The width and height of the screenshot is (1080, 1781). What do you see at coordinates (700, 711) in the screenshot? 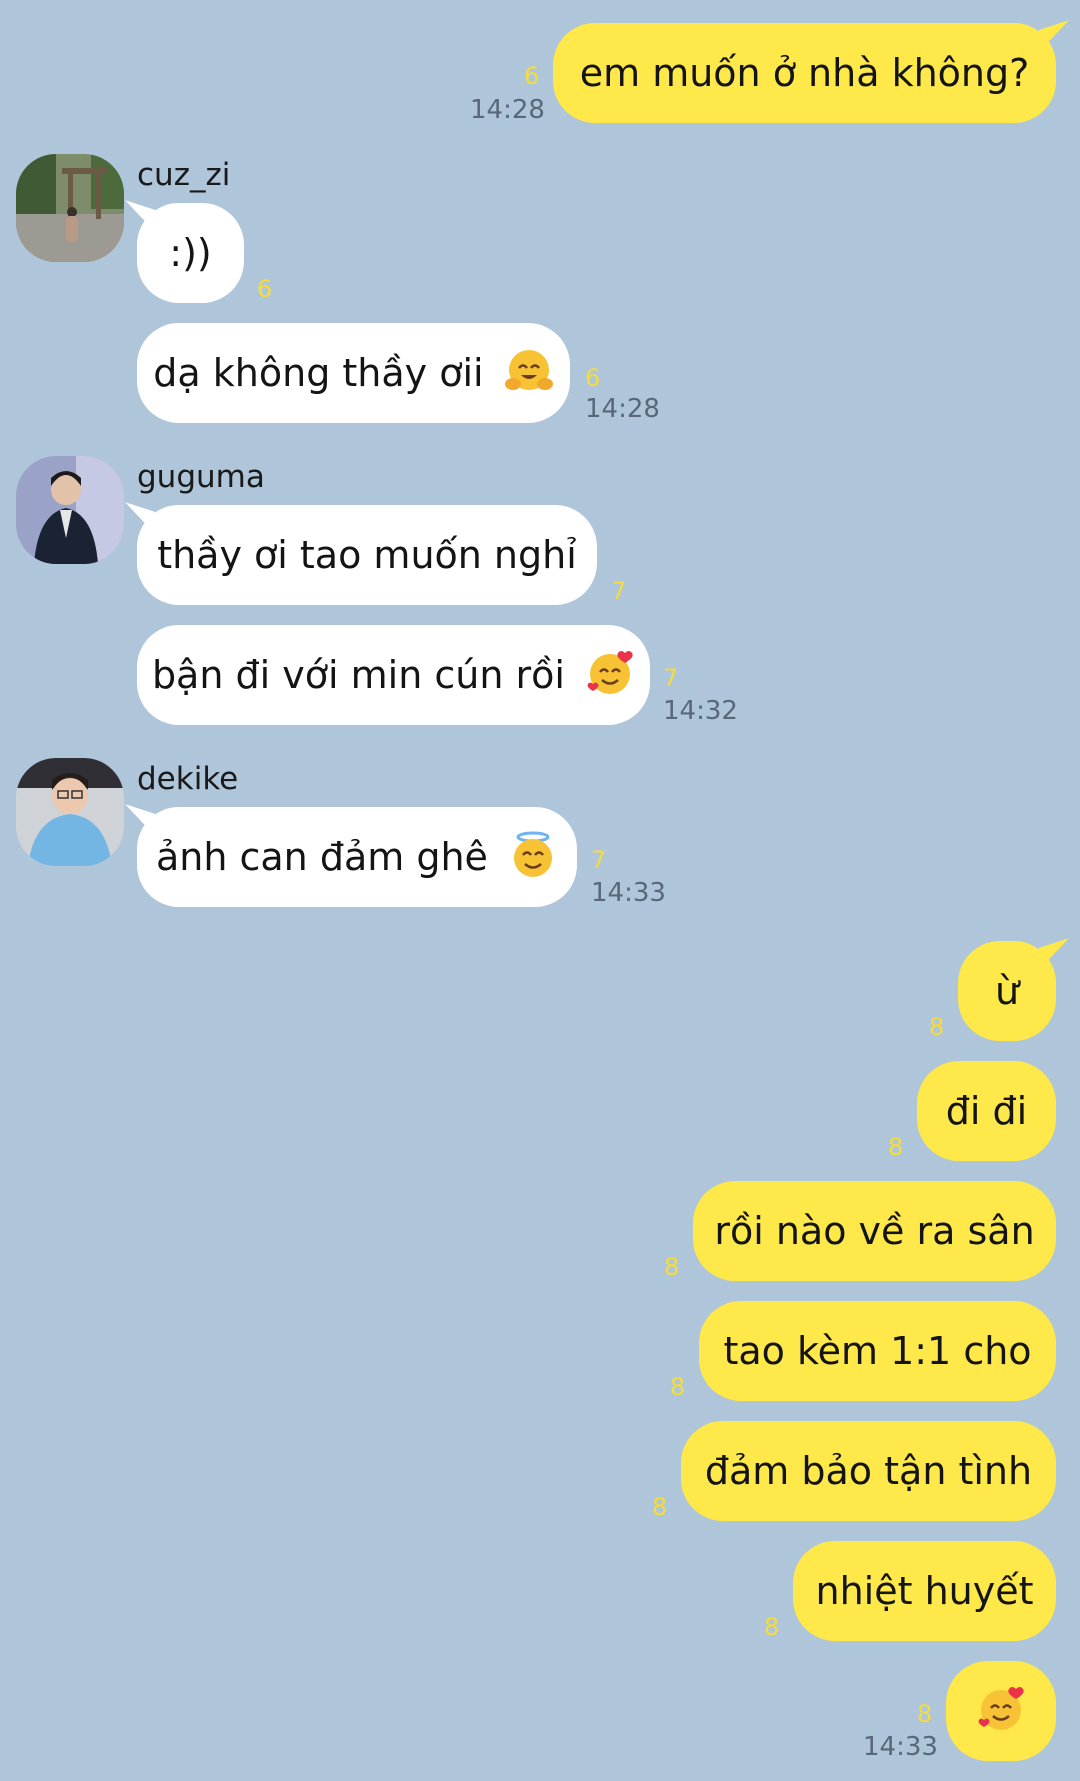
I see `message-timestamp: 14:32` at bounding box center [700, 711].